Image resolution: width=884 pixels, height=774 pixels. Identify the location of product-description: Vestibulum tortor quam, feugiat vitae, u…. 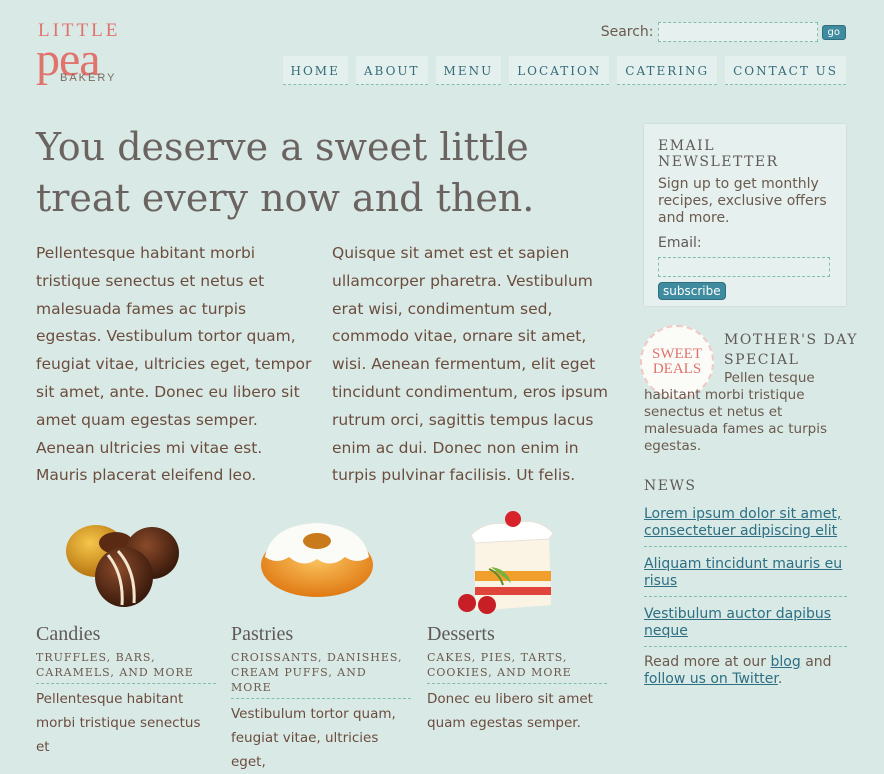
(313, 738).